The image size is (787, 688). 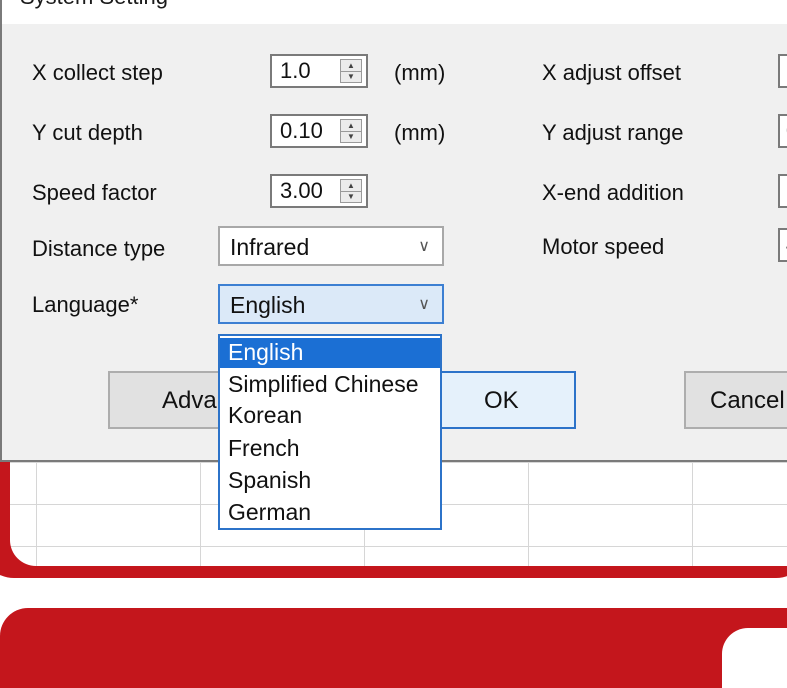 I want to click on language-select: English ∨, so click(x=331, y=304).